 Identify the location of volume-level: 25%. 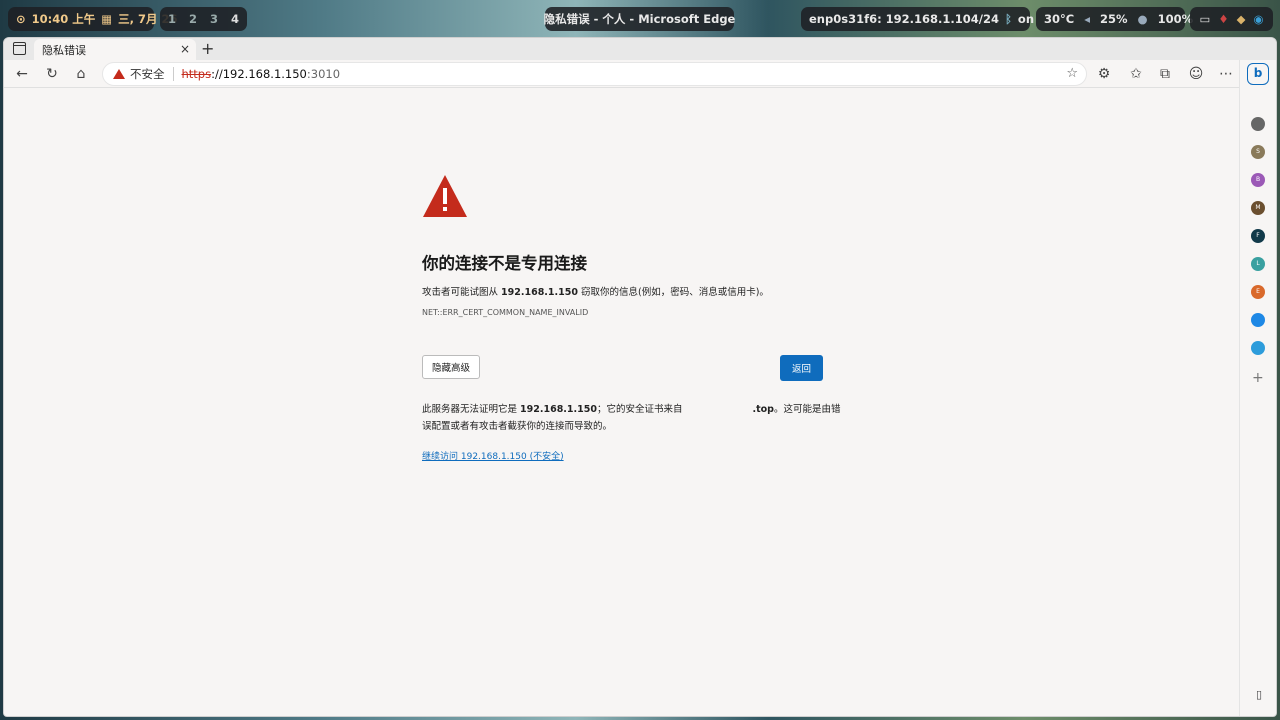
(1113, 19).